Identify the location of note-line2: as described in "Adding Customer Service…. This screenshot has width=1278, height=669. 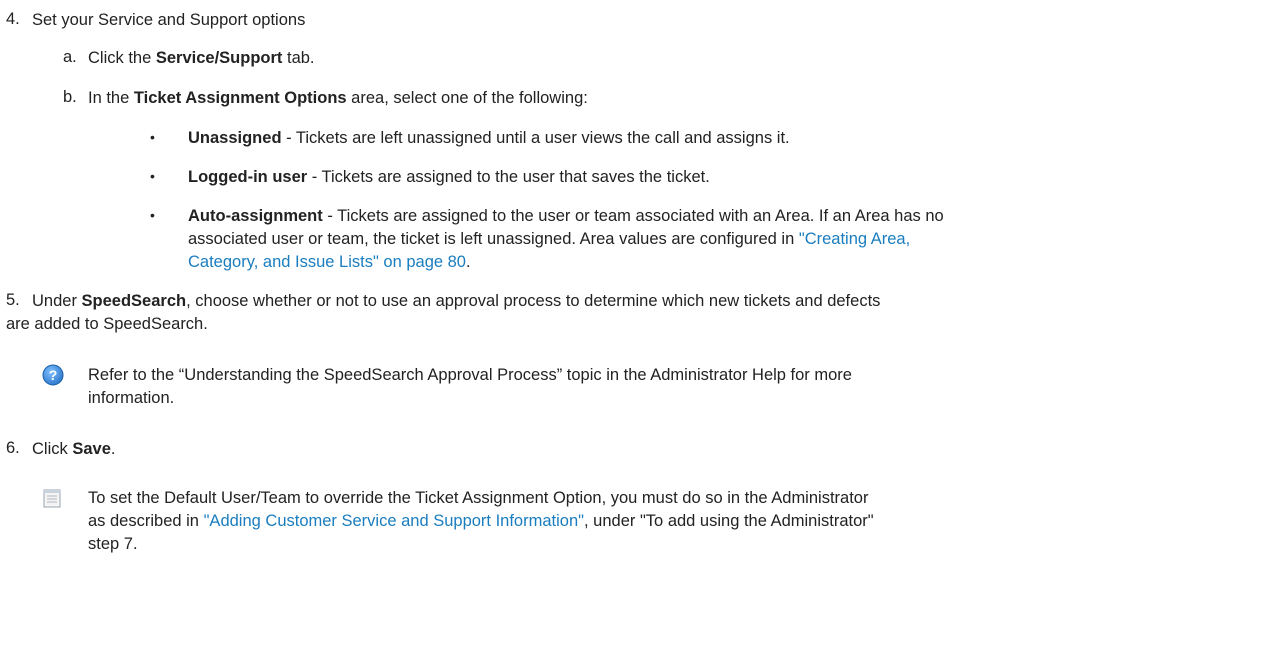
(481, 521).